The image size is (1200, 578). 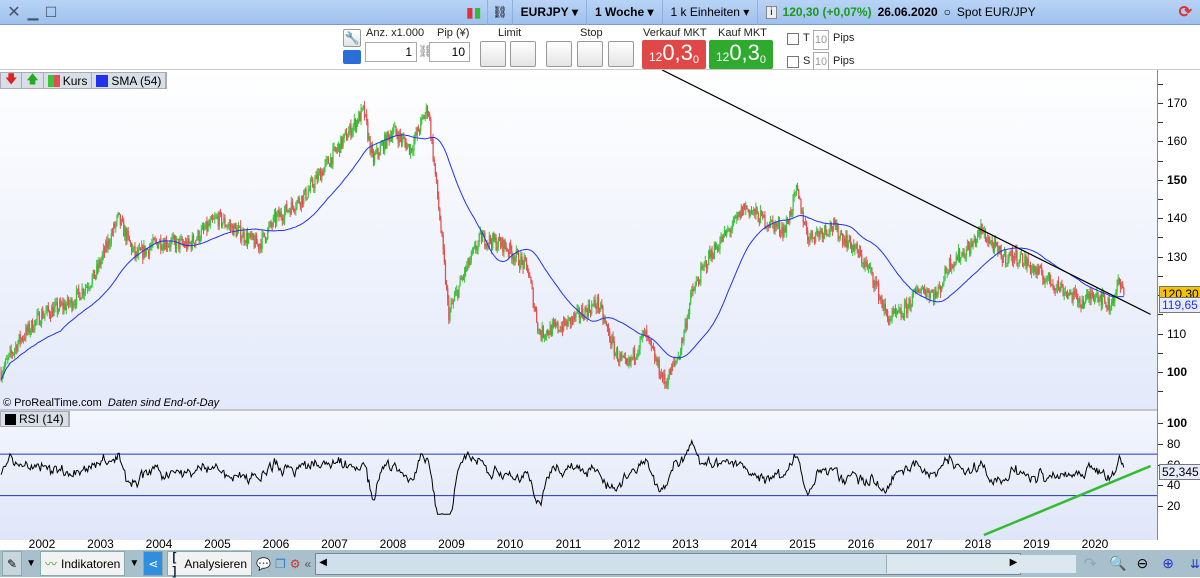 I want to click on windows-icon: ❐, so click(x=280, y=564).